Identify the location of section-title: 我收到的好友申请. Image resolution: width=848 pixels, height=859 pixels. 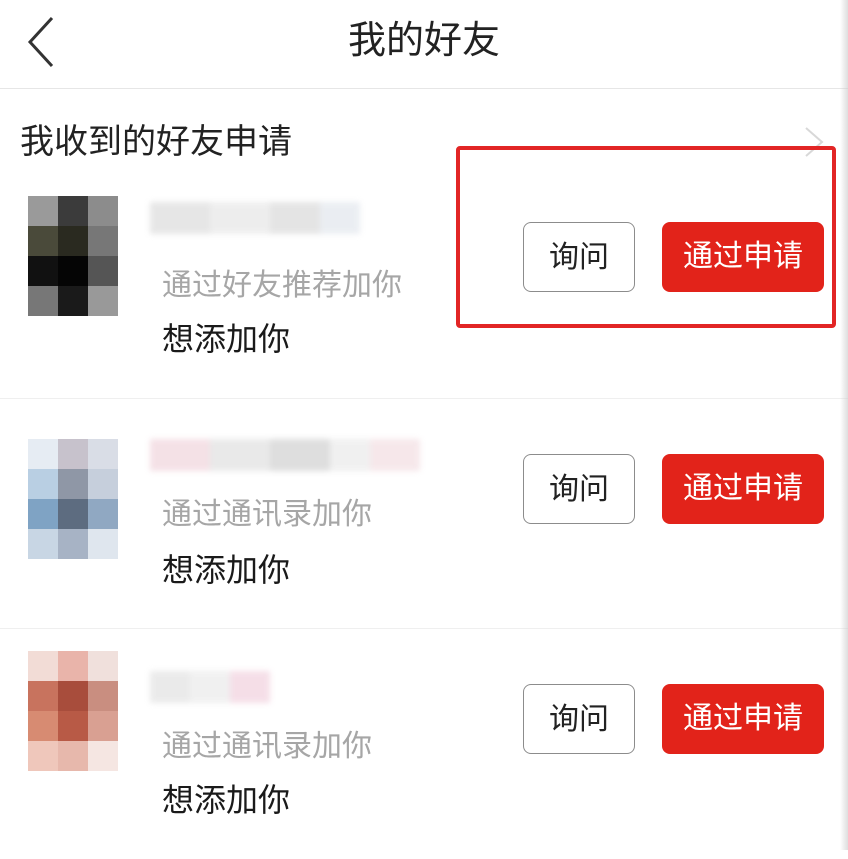
(156, 142).